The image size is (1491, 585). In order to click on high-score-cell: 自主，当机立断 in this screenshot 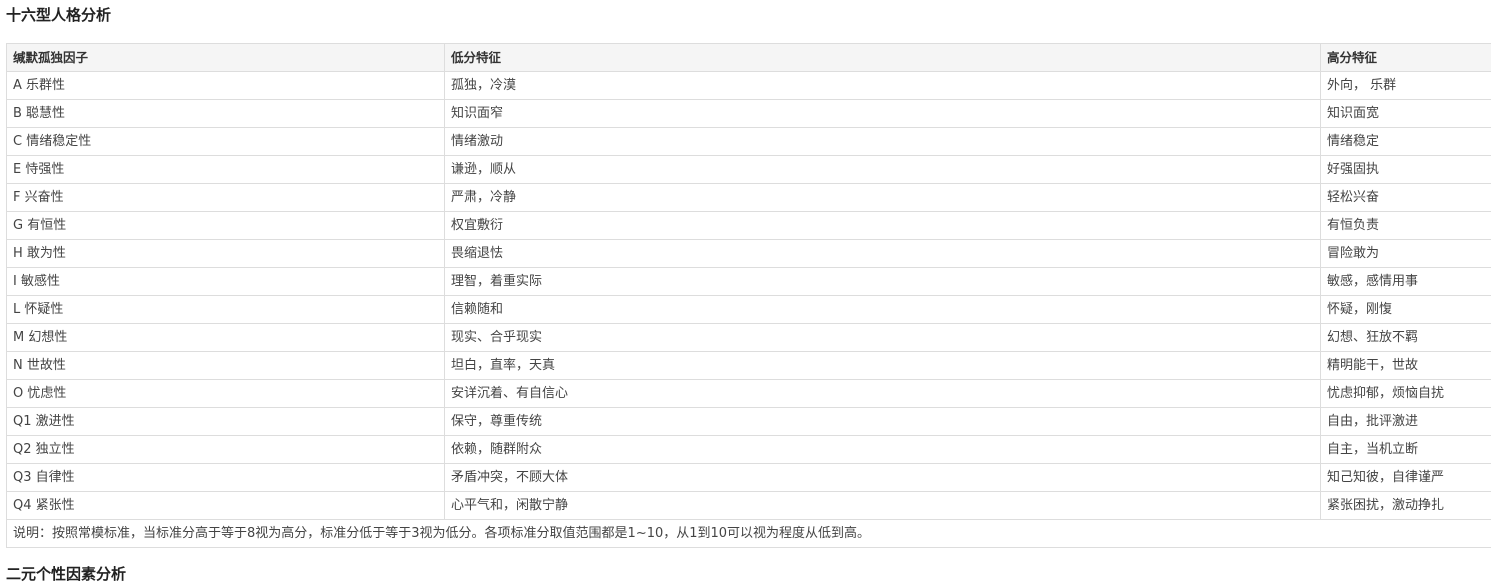, I will do `click(1406, 450)`.